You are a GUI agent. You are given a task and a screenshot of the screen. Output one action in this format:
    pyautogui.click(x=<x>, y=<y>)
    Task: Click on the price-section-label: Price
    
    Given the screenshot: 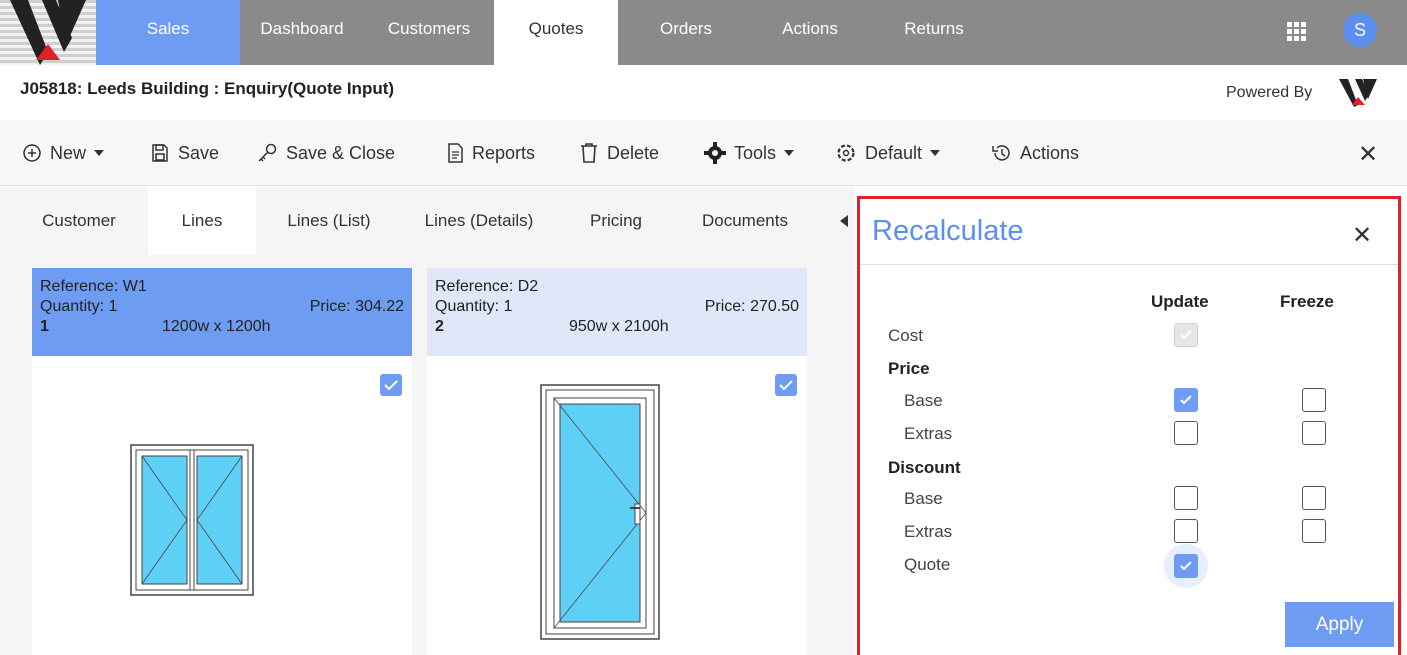 What is the action you would take?
    pyautogui.click(x=909, y=368)
    